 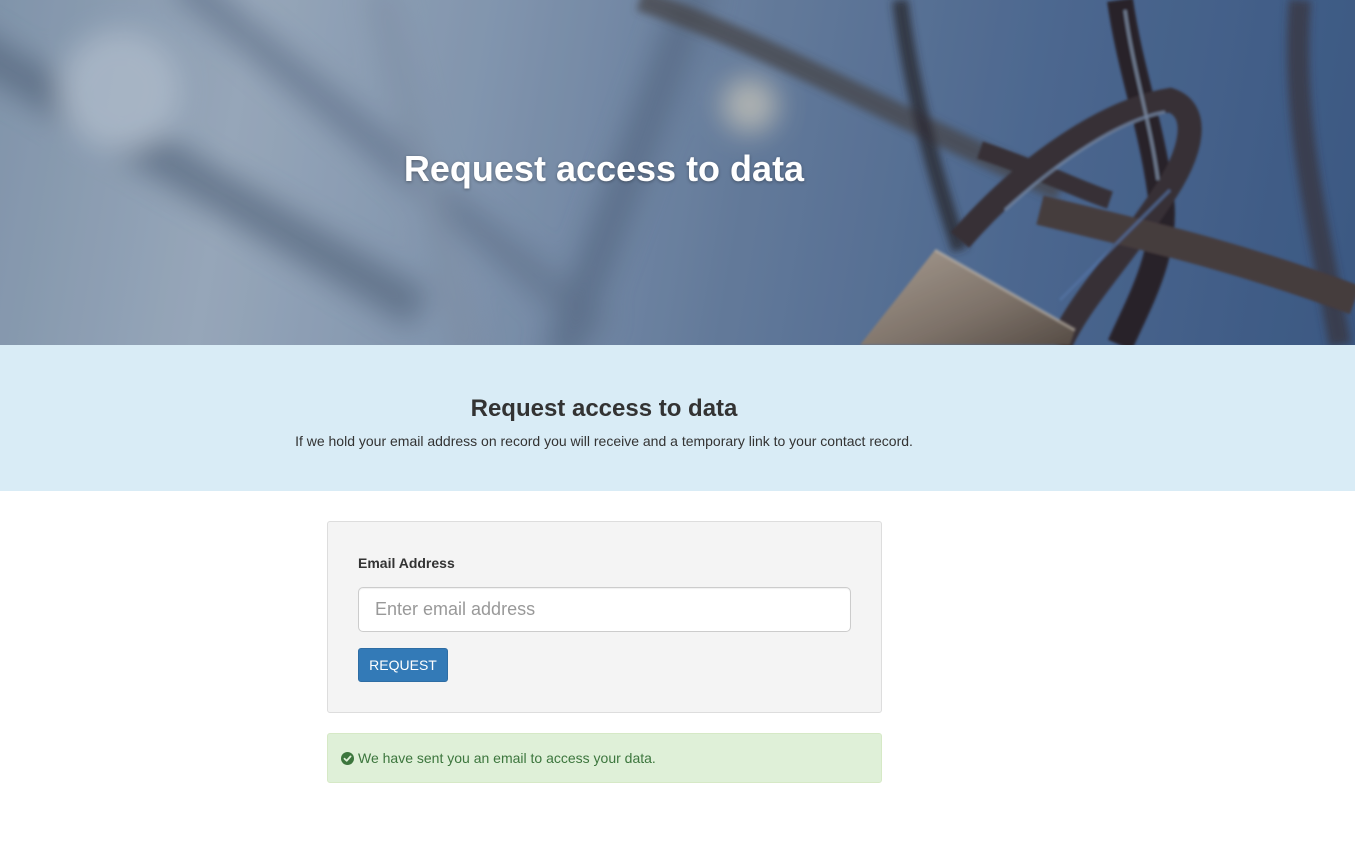 I want to click on request-access-form: Email Address REQUEST, so click(x=604, y=617).